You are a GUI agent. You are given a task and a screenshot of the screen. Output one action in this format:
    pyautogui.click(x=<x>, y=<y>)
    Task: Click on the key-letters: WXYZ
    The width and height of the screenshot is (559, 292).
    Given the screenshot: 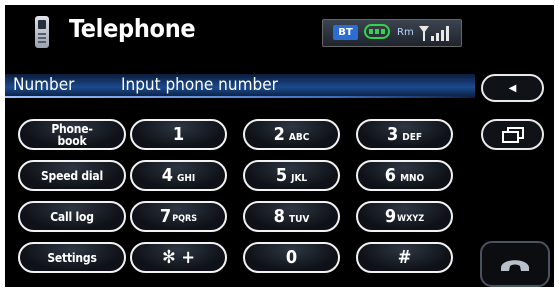 What is the action you would take?
    pyautogui.click(x=411, y=219)
    